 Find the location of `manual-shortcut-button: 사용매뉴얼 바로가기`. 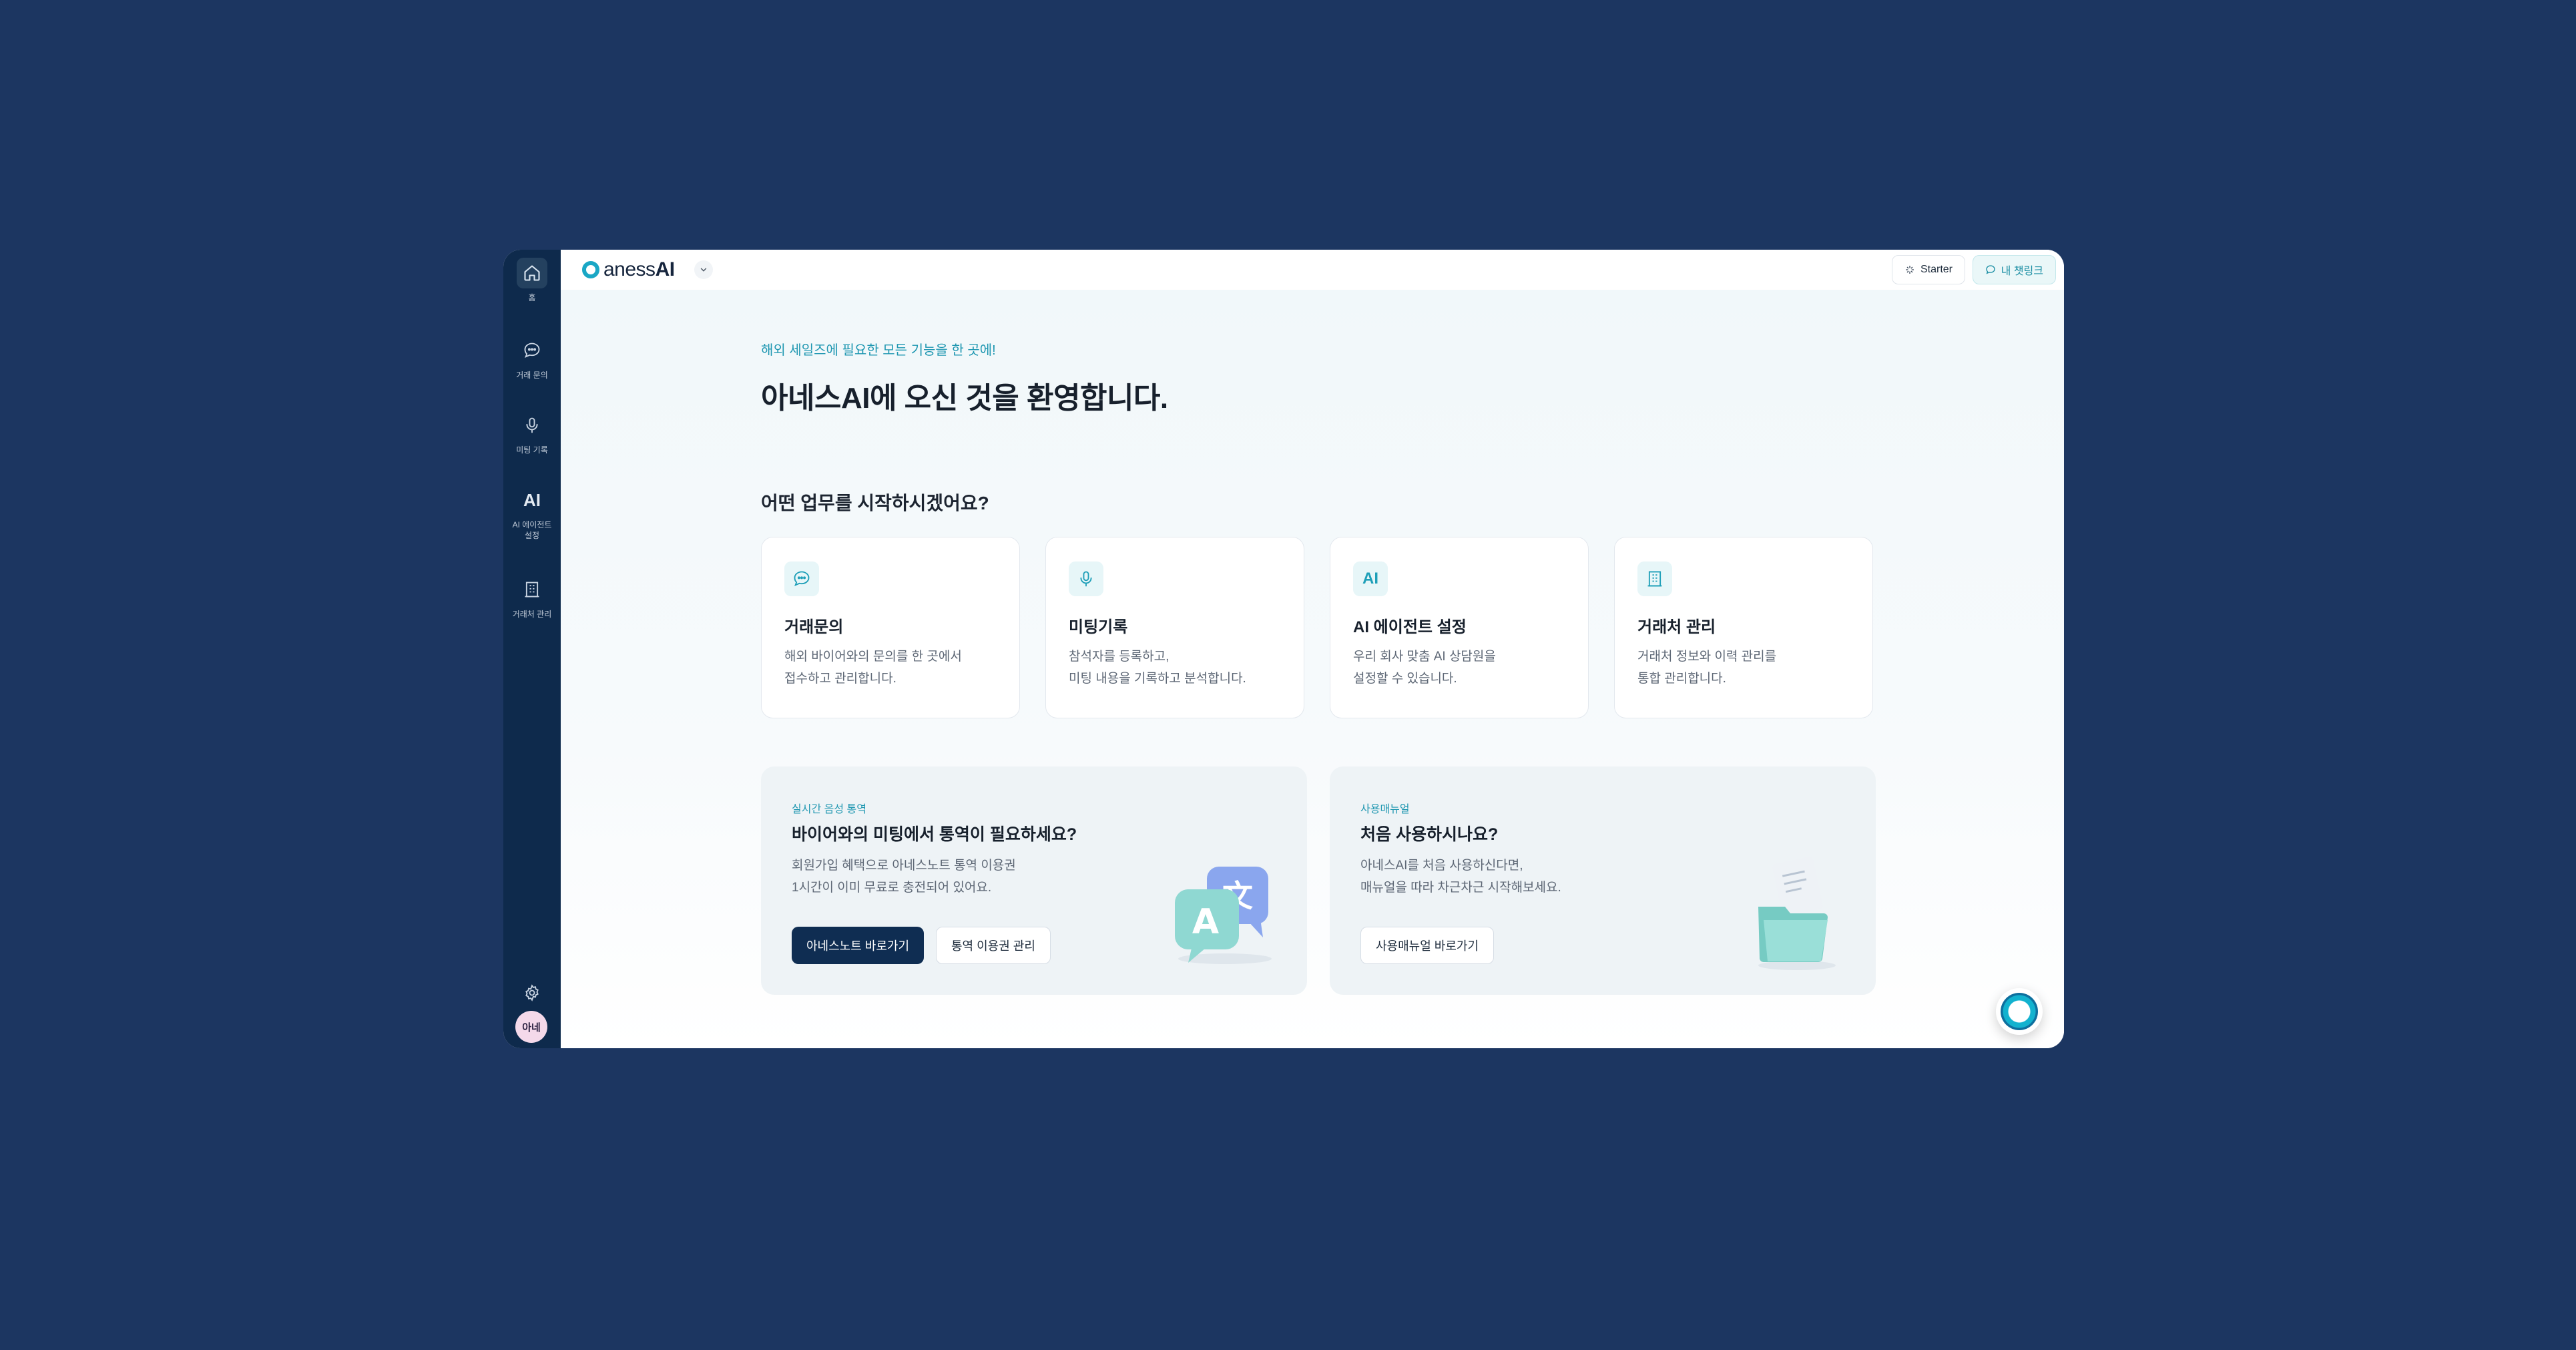

manual-shortcut-button: 사용매뉴얼 바로가기 is located at coordinates (1427, 945).